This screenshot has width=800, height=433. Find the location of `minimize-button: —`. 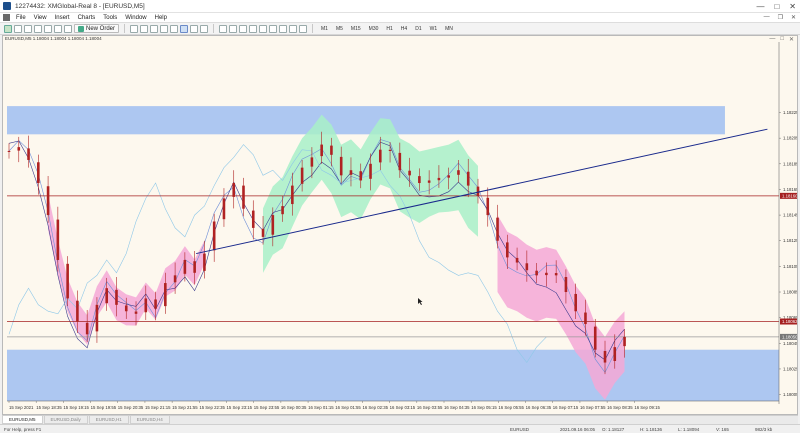

minimize-button: — is located at coordinates (760, 6).